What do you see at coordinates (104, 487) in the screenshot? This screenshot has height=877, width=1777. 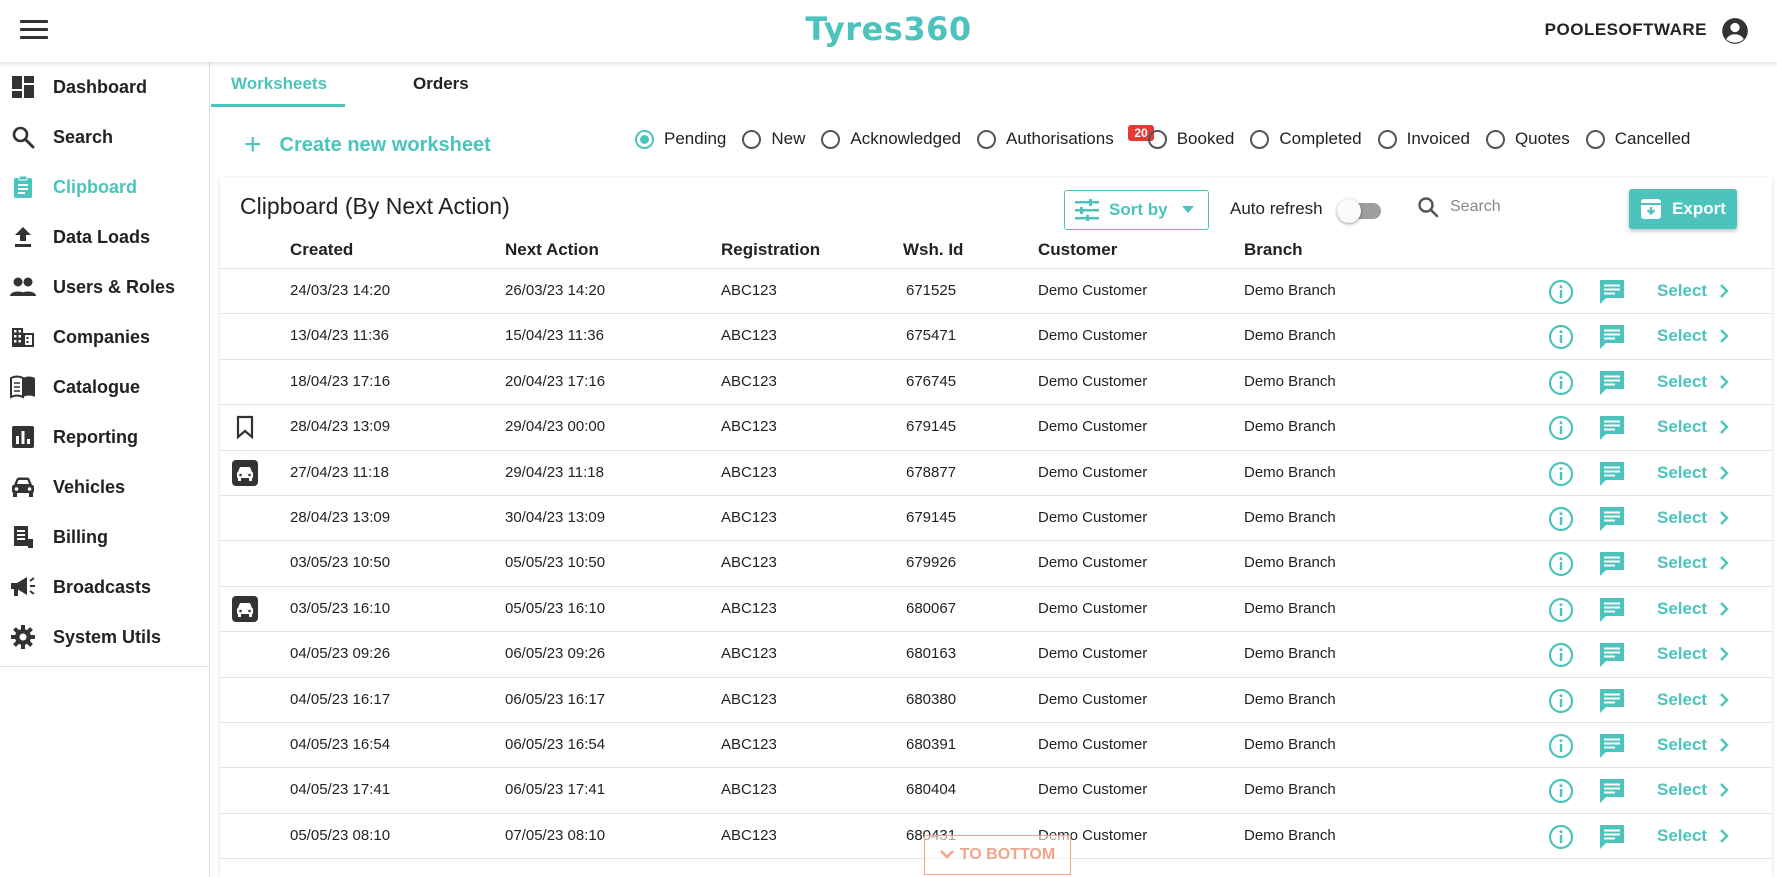 I see `sidebar-item-vehicles: Vehicles` at bounding box center [104, 487].